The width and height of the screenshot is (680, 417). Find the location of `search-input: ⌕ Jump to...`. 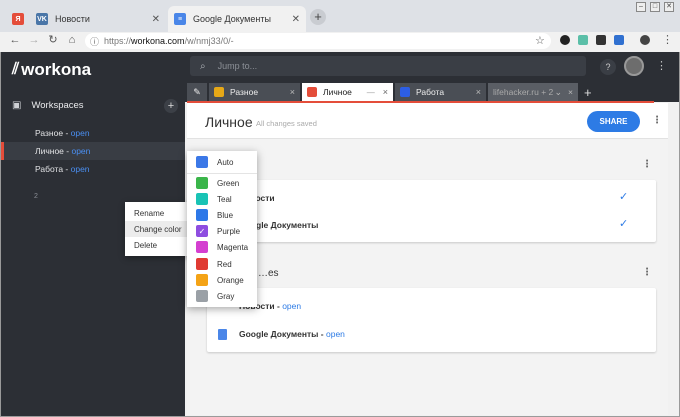

search-input: ⌕ Jump to... is located at coordinates (388, 66).